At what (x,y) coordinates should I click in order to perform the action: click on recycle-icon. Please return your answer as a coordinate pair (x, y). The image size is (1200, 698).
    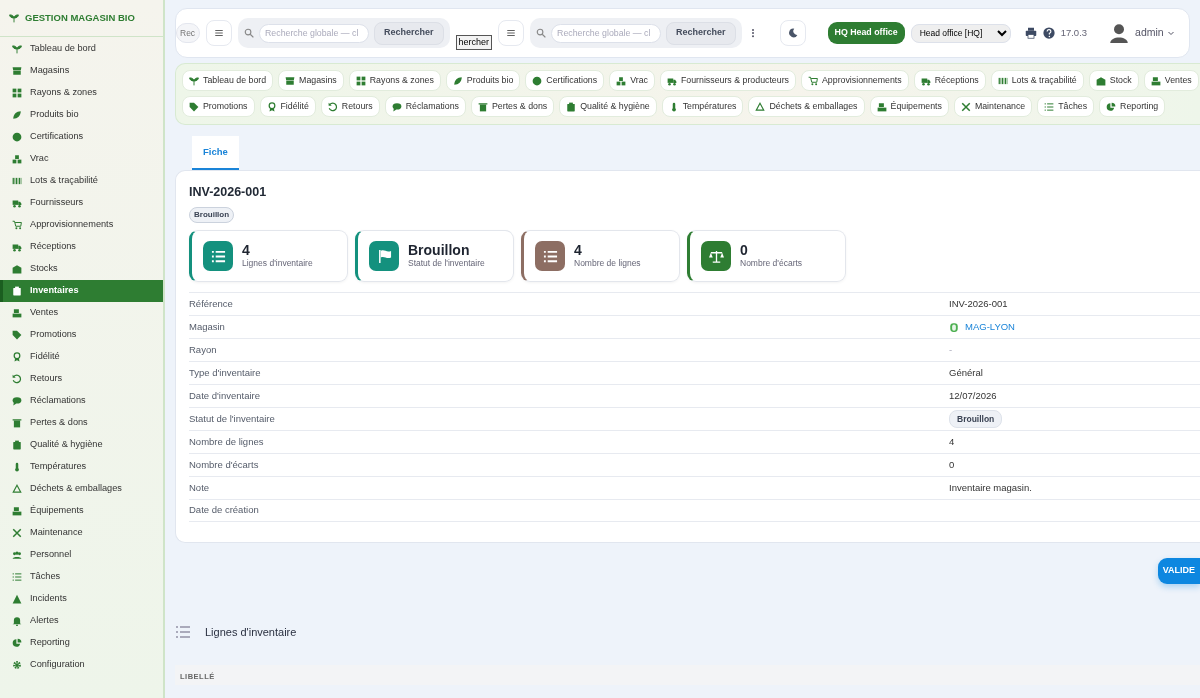
    Looking at the image, I should click on (17, 489).